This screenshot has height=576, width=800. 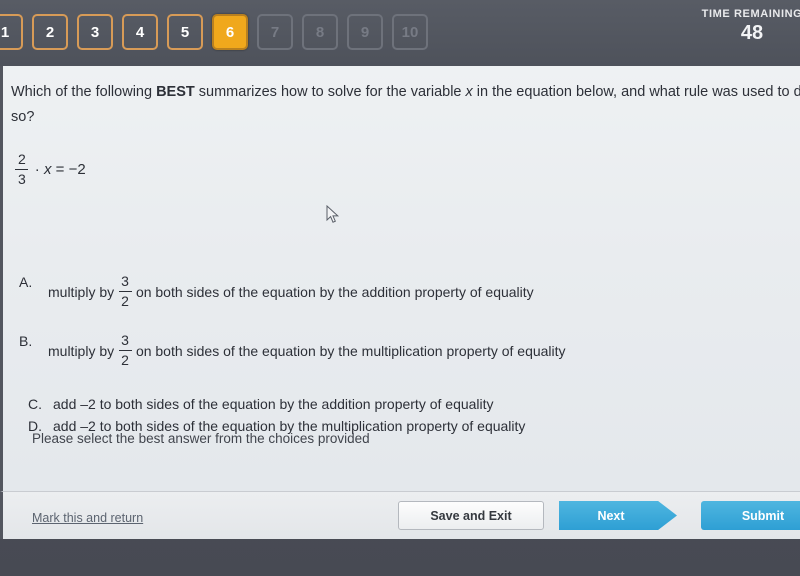 I want to click on next-label: Next, so click(x=611, y=515).